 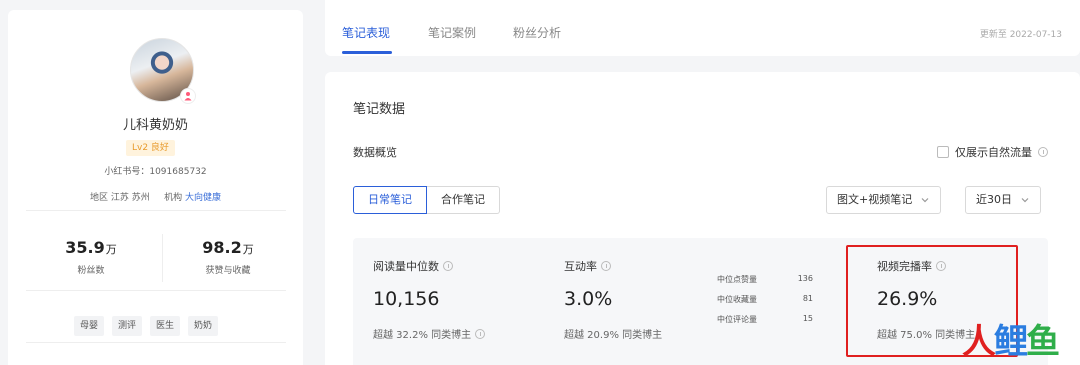 I want to click on natural-traffic-label: 仅展示自然流量, so click(x=993, y=152).